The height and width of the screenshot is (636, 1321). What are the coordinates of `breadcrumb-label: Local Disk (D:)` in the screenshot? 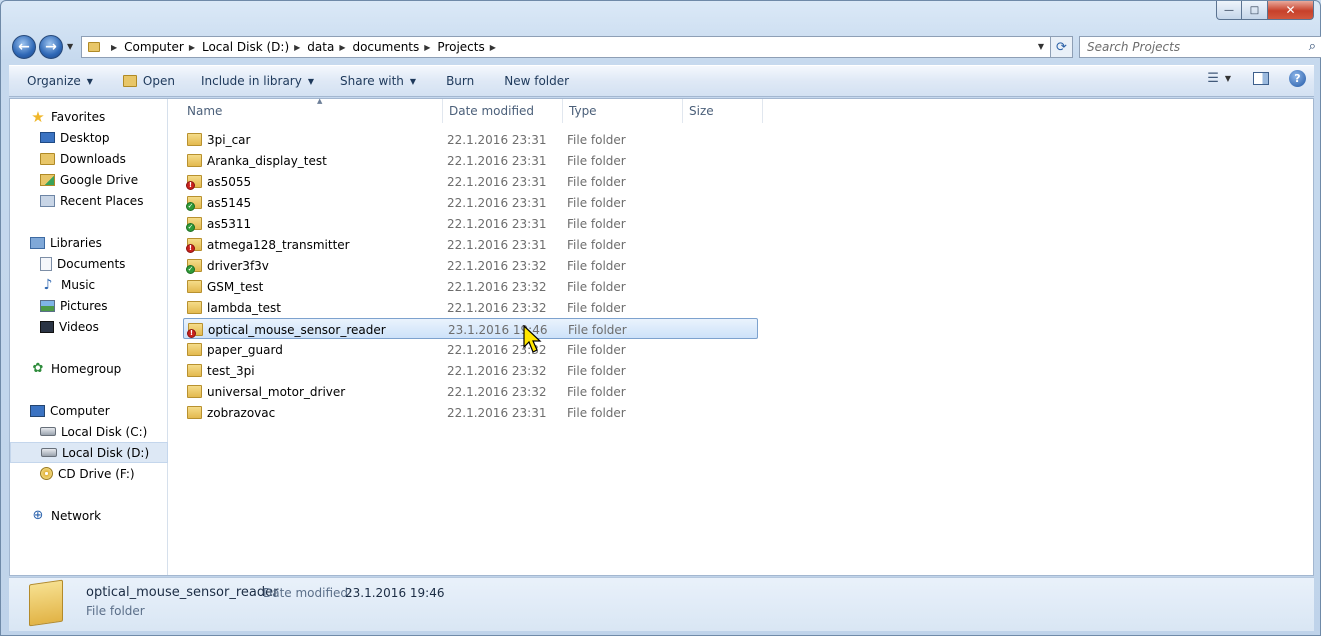 It's located at (245, 47).